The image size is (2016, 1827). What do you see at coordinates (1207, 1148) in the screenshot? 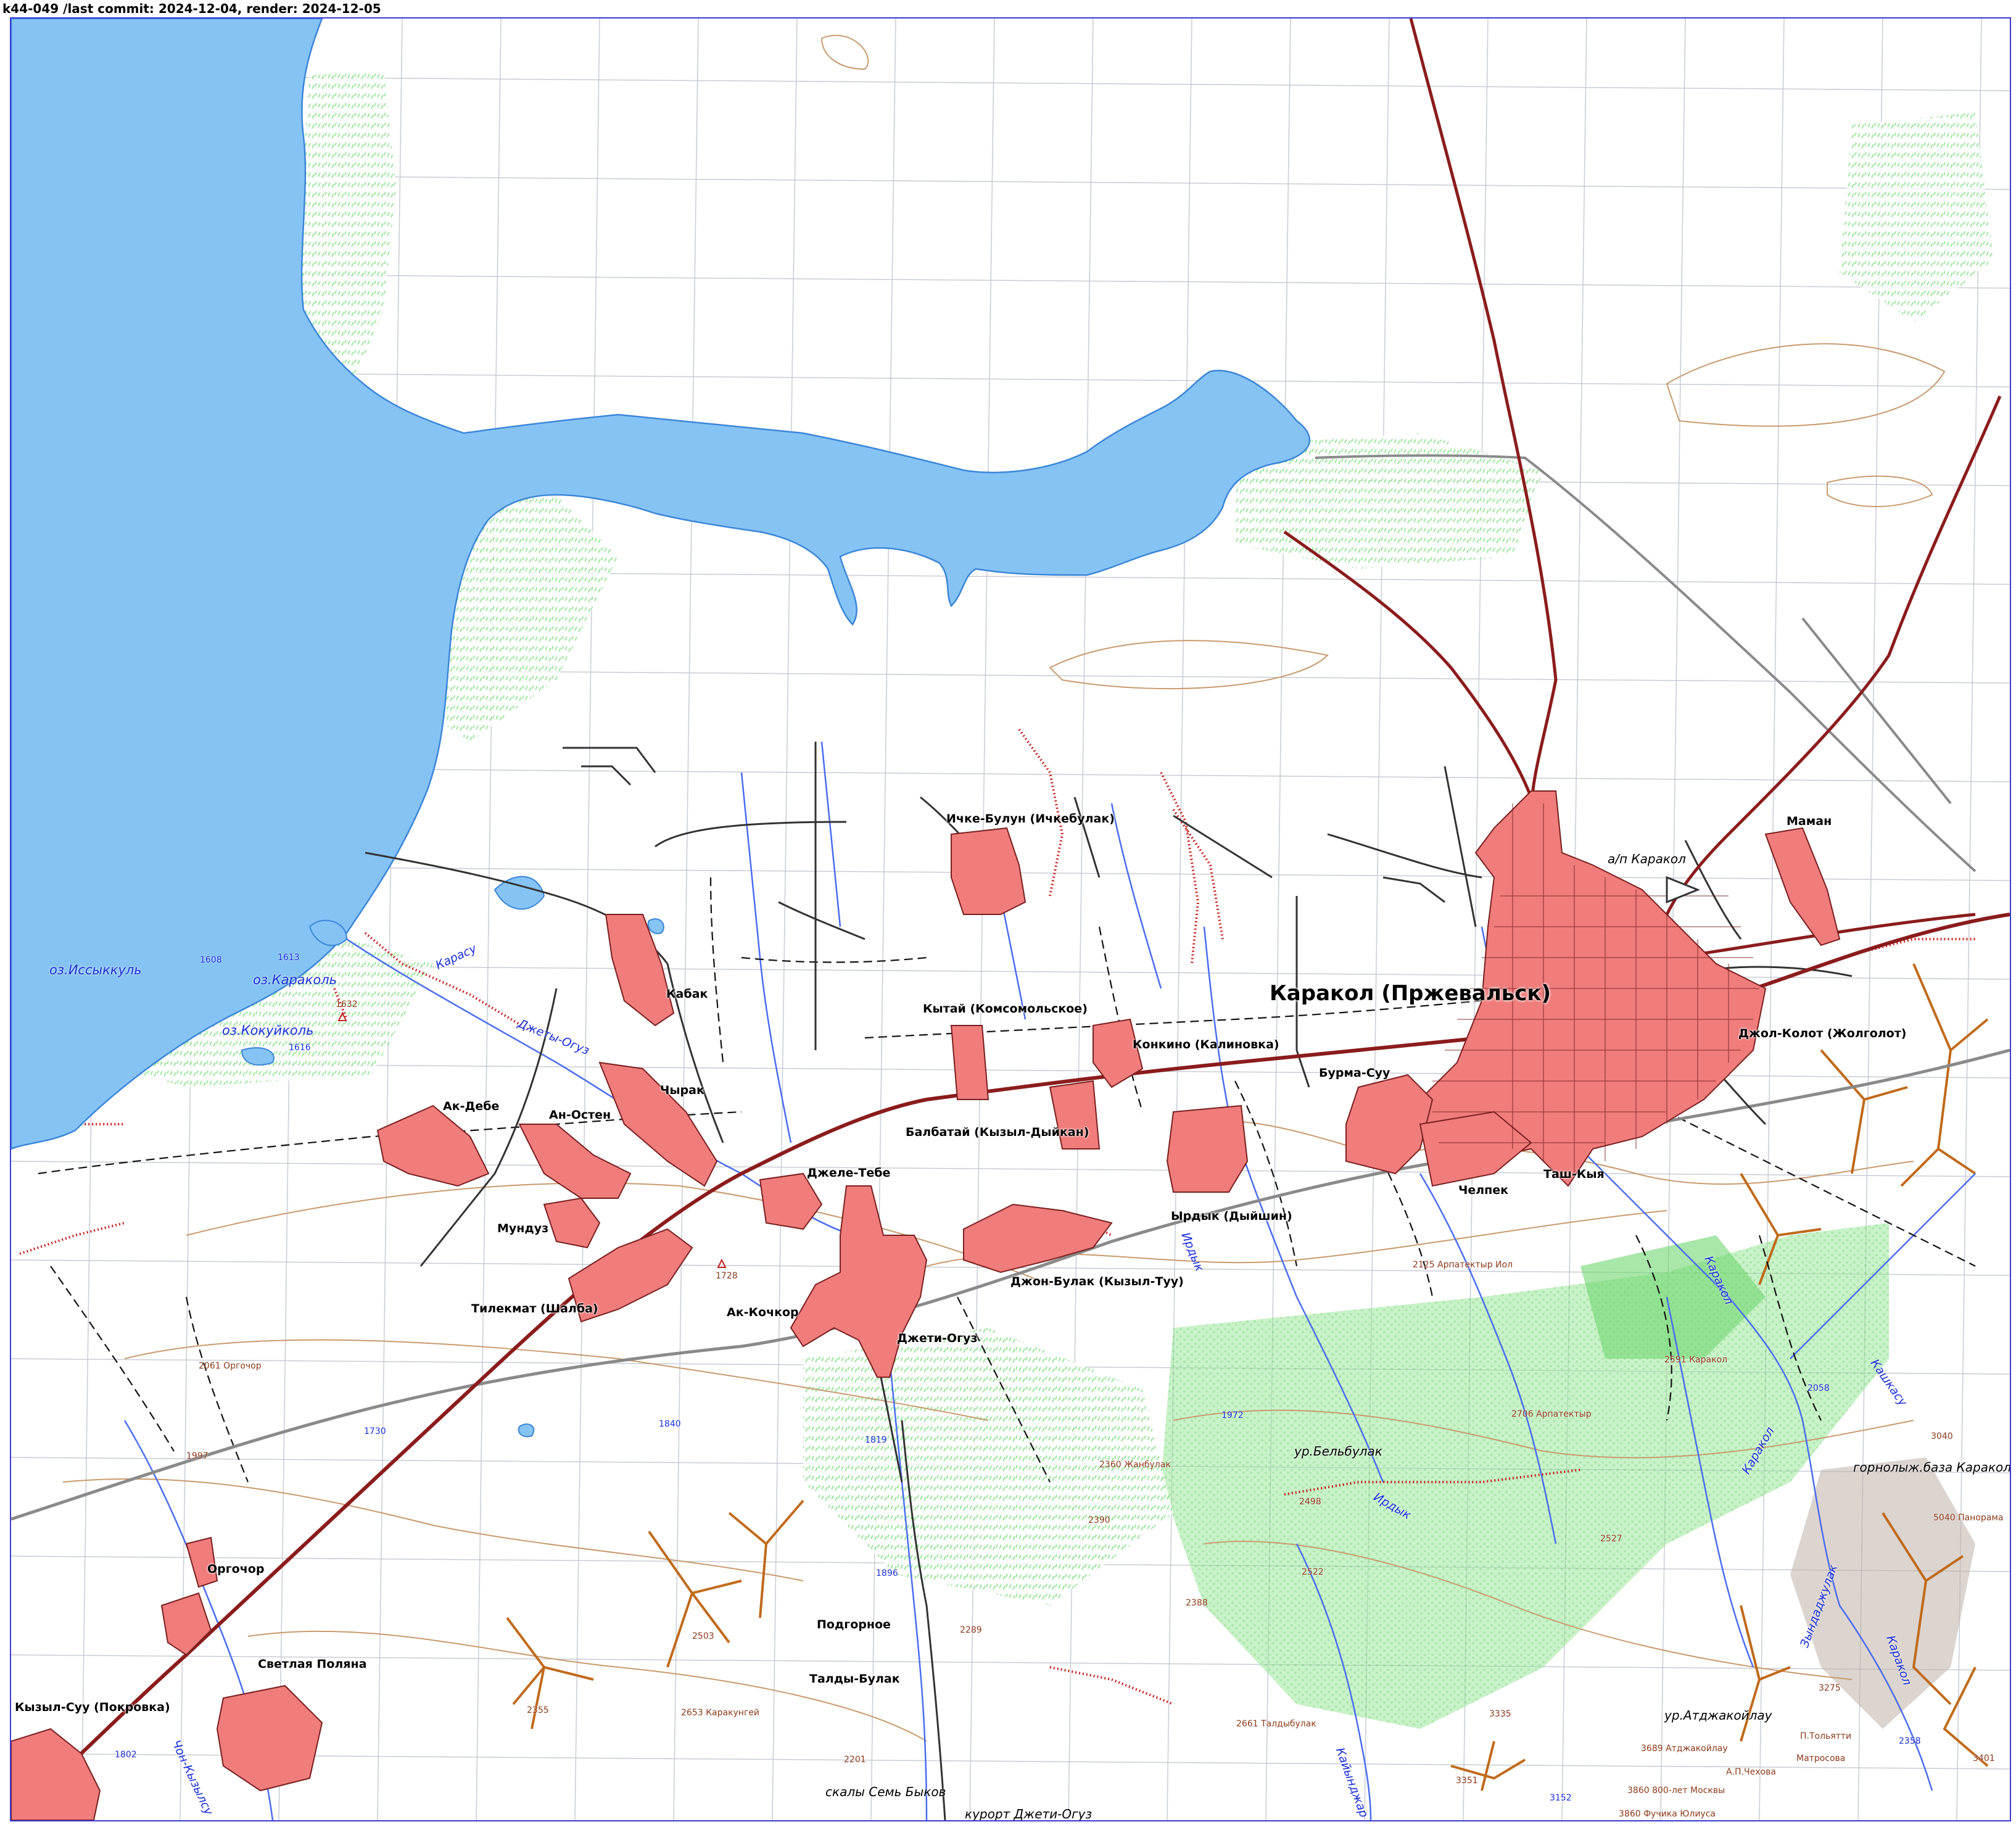
I see `settlement-yrdyk` at bounding box center [1207, 1148].